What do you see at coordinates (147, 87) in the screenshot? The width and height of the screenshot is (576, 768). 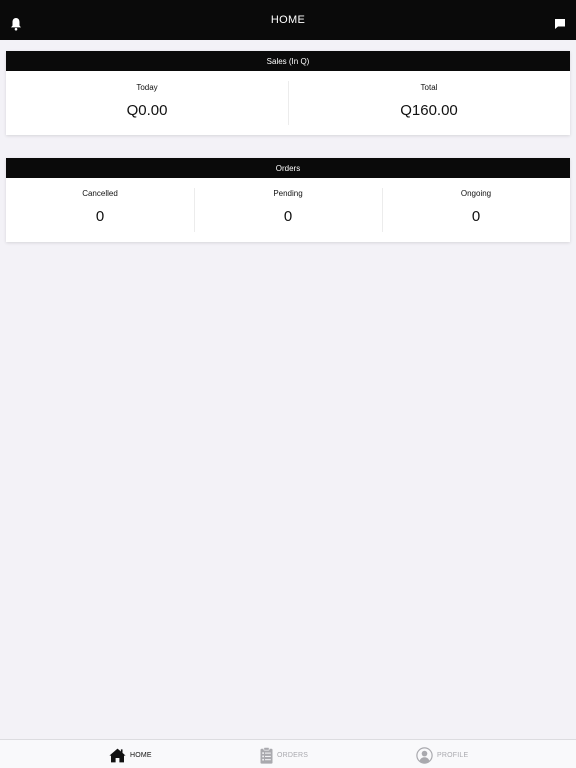 I see `stat-label: Today` at bounding box center [147, 87].